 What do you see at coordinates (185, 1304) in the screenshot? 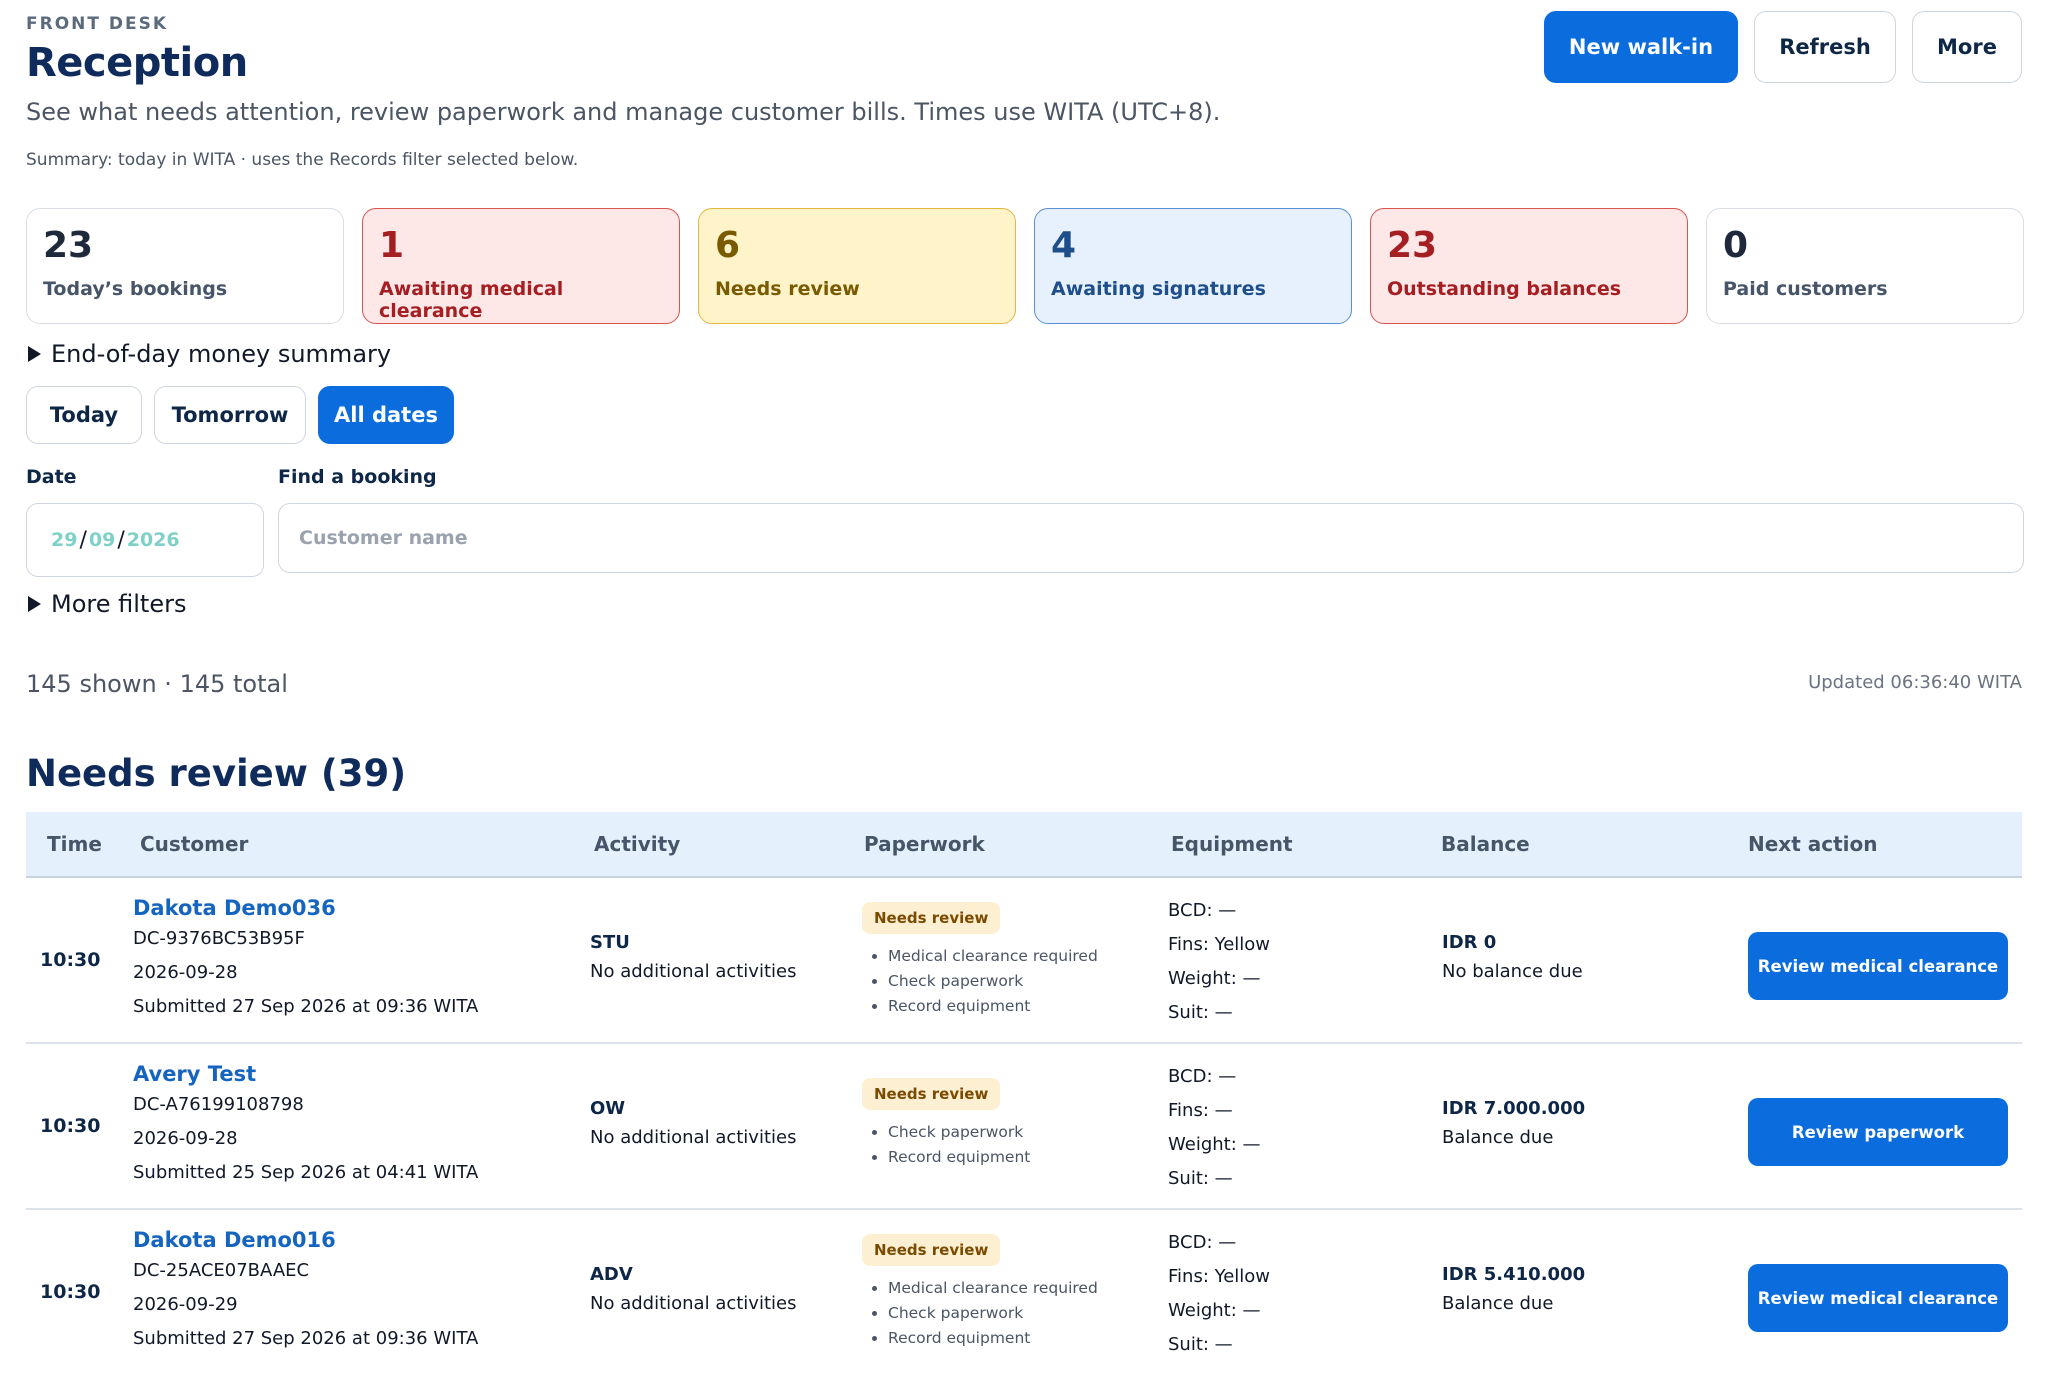
I see `booking-date: 2026-09-29` at bounding box center [185, 1304].